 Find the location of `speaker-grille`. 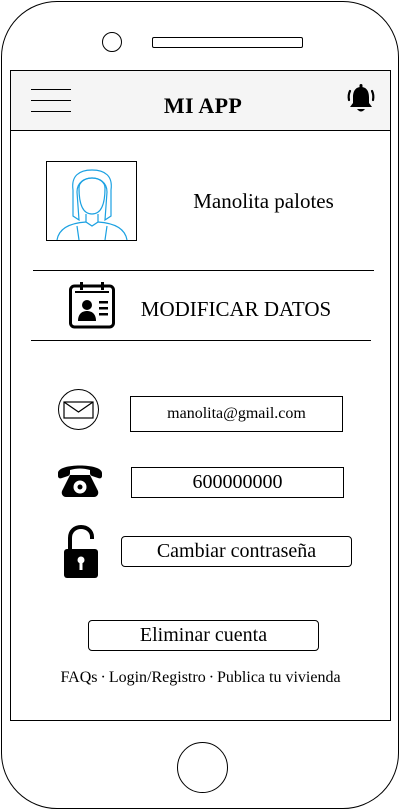

speaker-grille is located at coordinates (227, 42).